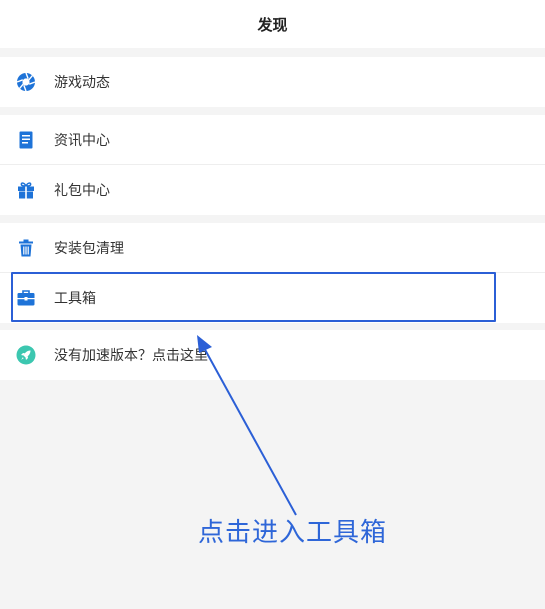  I want to click on menu-item-toolbox: 工具箱, so click(272, 298).